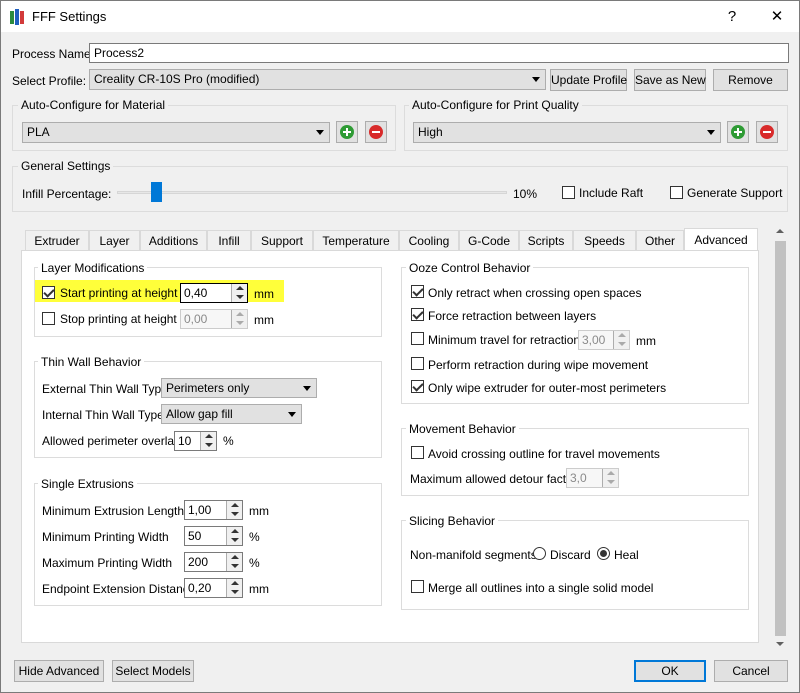  I want to click on detour-factor-label: Maximum allowed detour factor, so click(493, 479).